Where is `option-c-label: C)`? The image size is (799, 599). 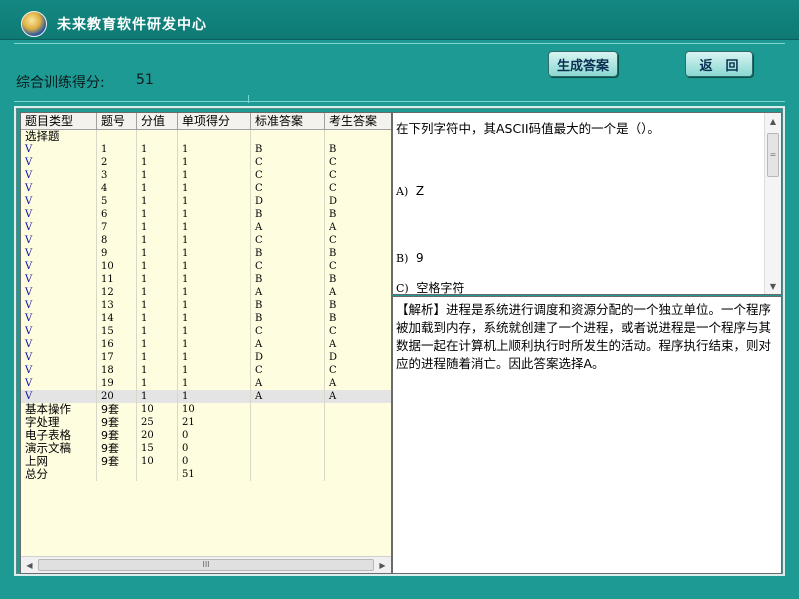
option-c-label: C) is located at coordinates (402, 288).